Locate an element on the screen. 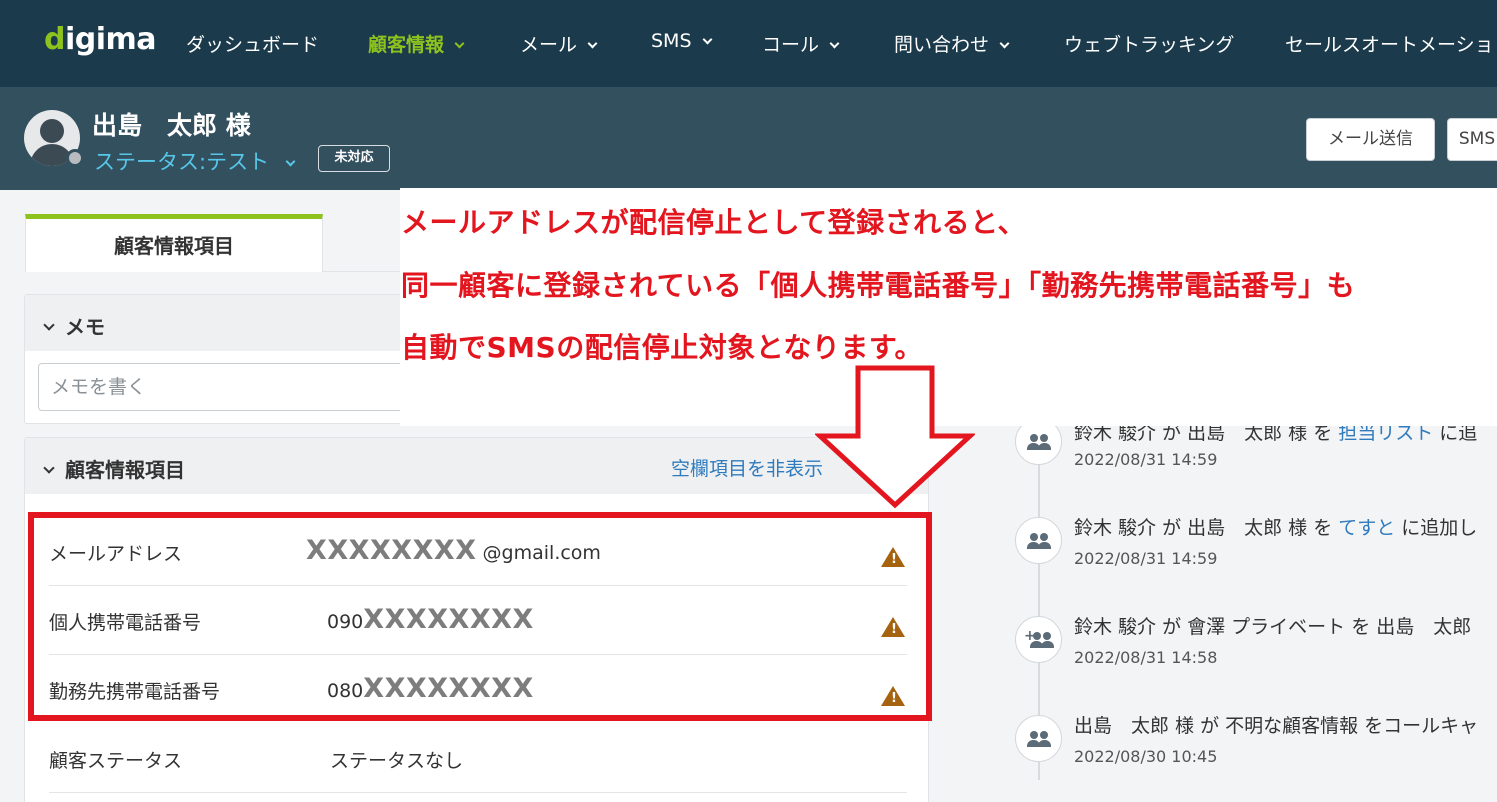  timeline-item-time: 2022/08/30 10:45 is located at coordinates (1146, 756).